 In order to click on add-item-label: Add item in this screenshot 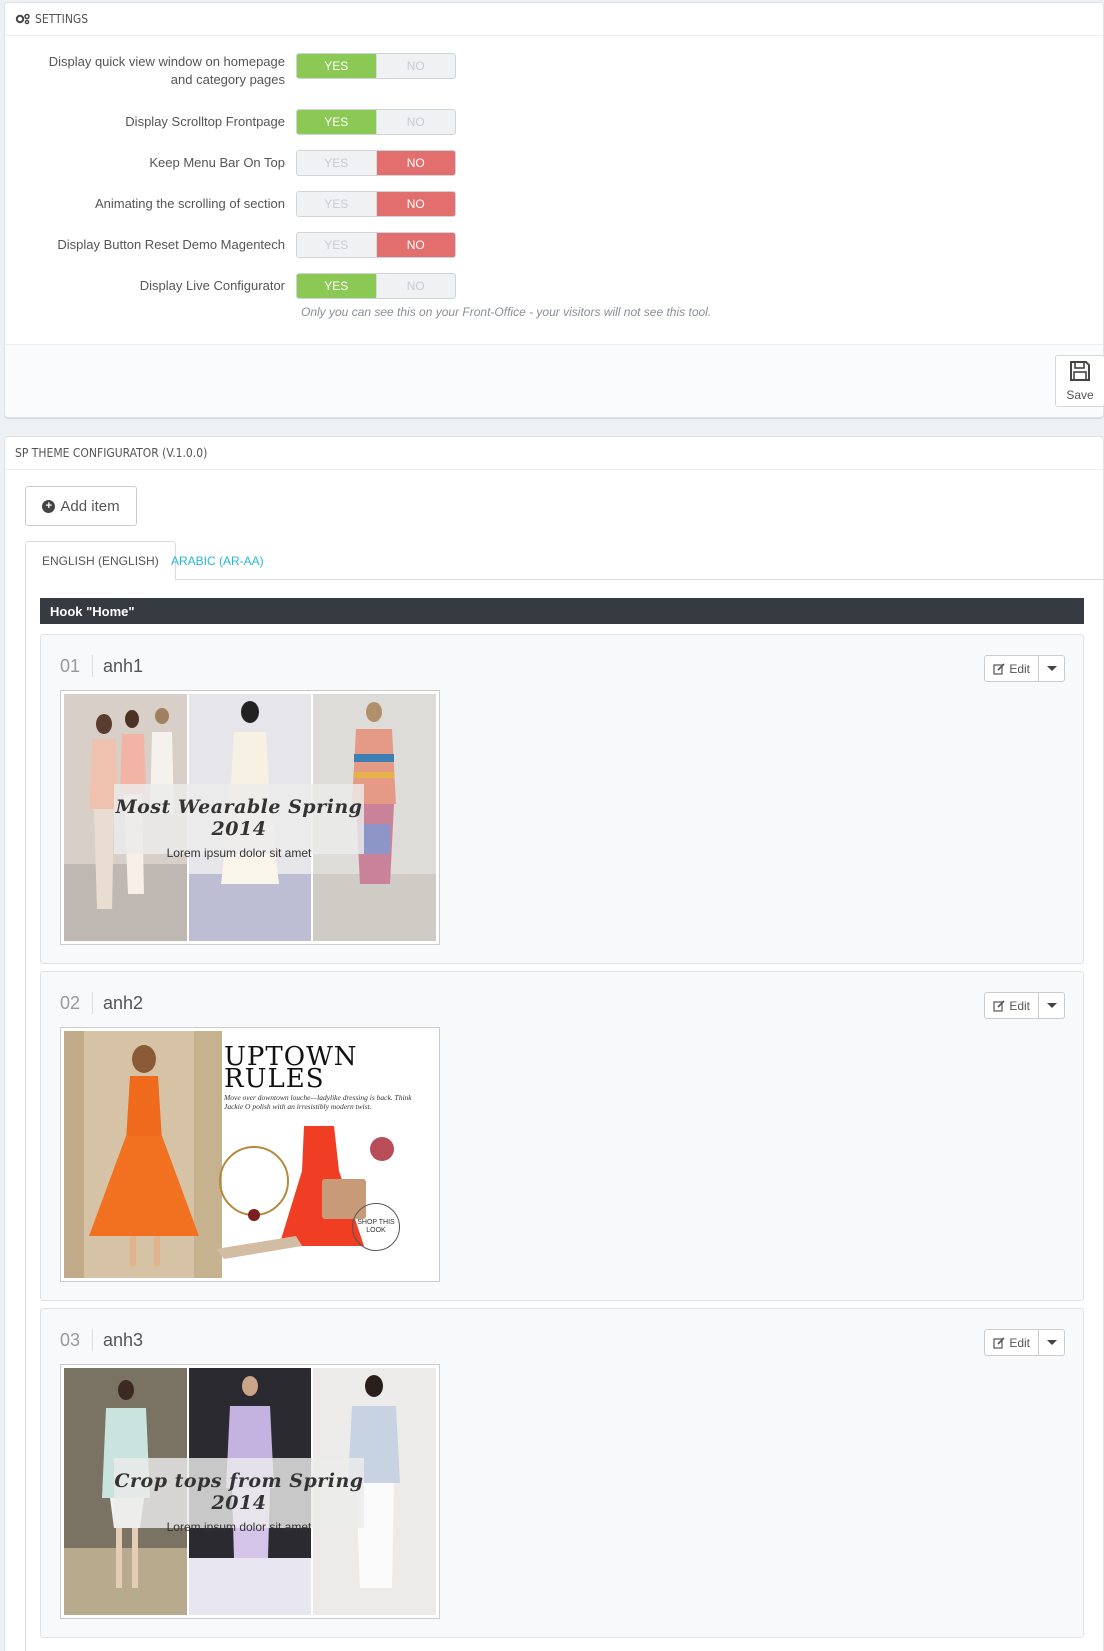, I will do `click(90, 506)`.